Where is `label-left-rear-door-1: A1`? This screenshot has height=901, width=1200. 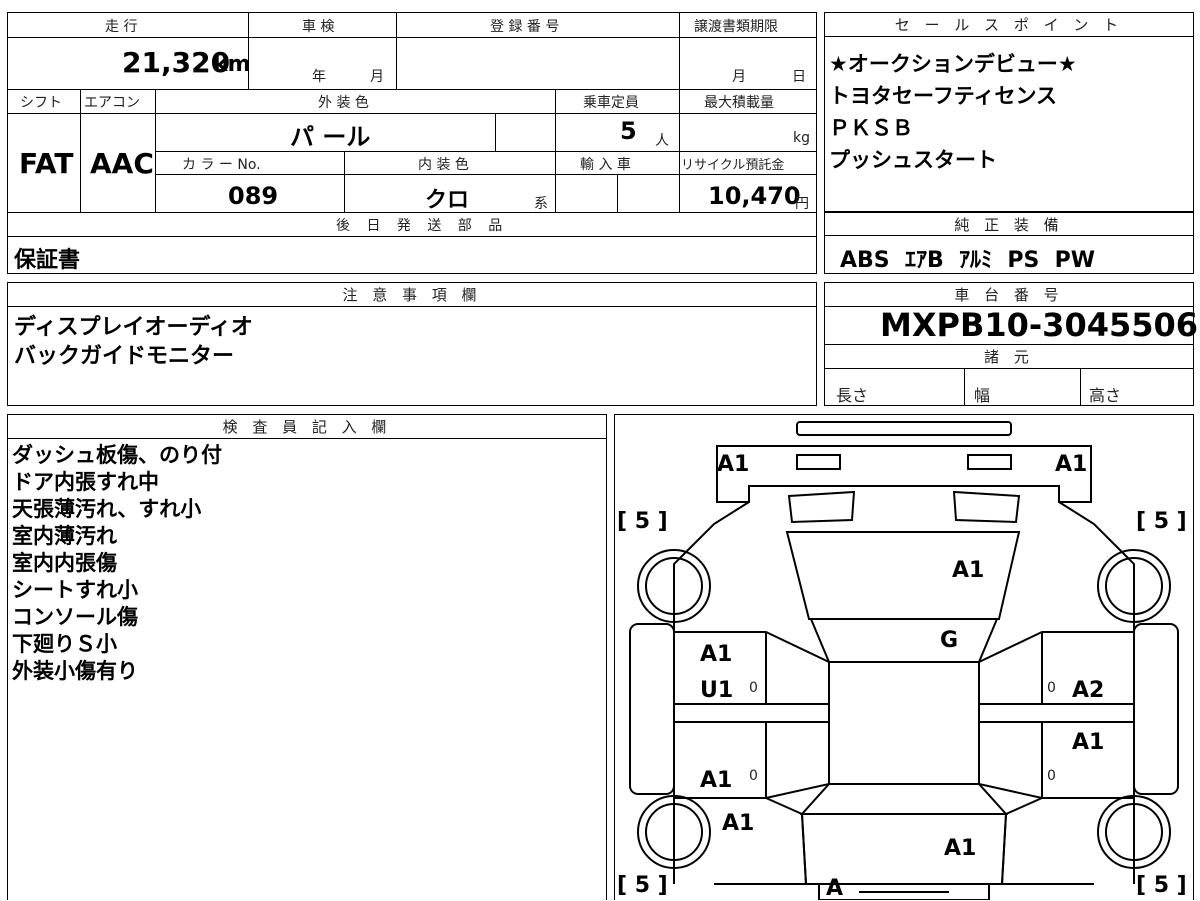 label-left-rear-door-1: A1 is located at coordinates (716, 654).